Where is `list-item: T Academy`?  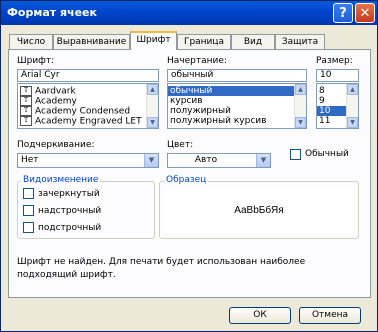
list-item: T Academy is located at coordinates (88, 101).